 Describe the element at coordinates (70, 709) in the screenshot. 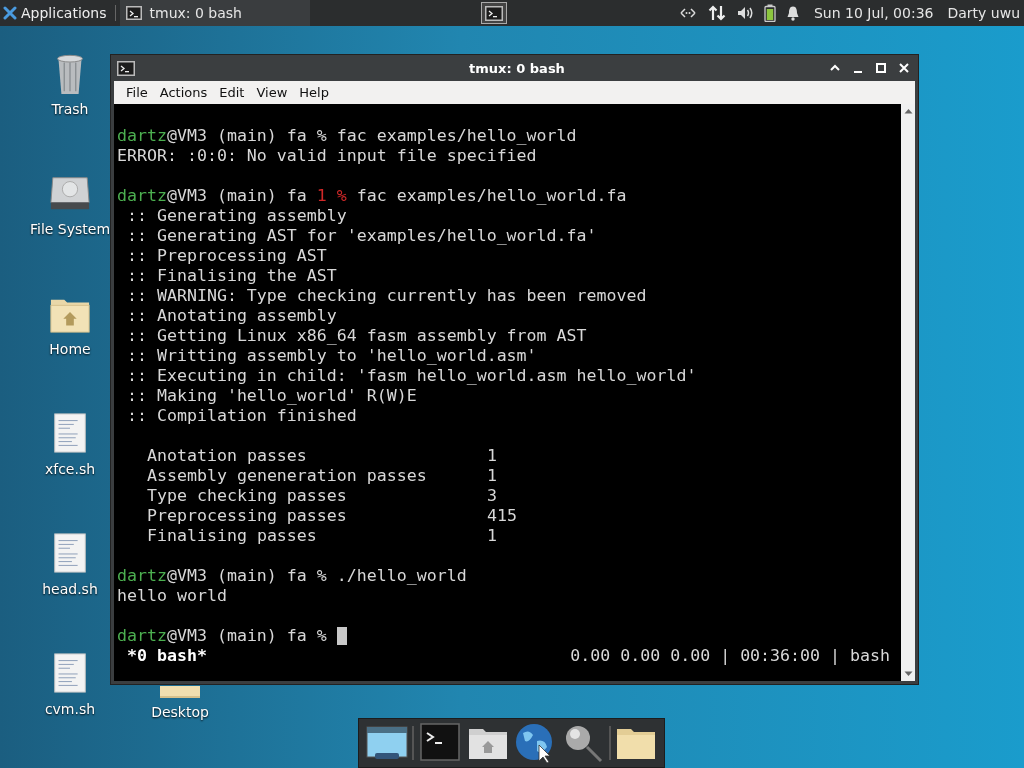

I see `desktop-icon-label: cvm.sh` at that location.